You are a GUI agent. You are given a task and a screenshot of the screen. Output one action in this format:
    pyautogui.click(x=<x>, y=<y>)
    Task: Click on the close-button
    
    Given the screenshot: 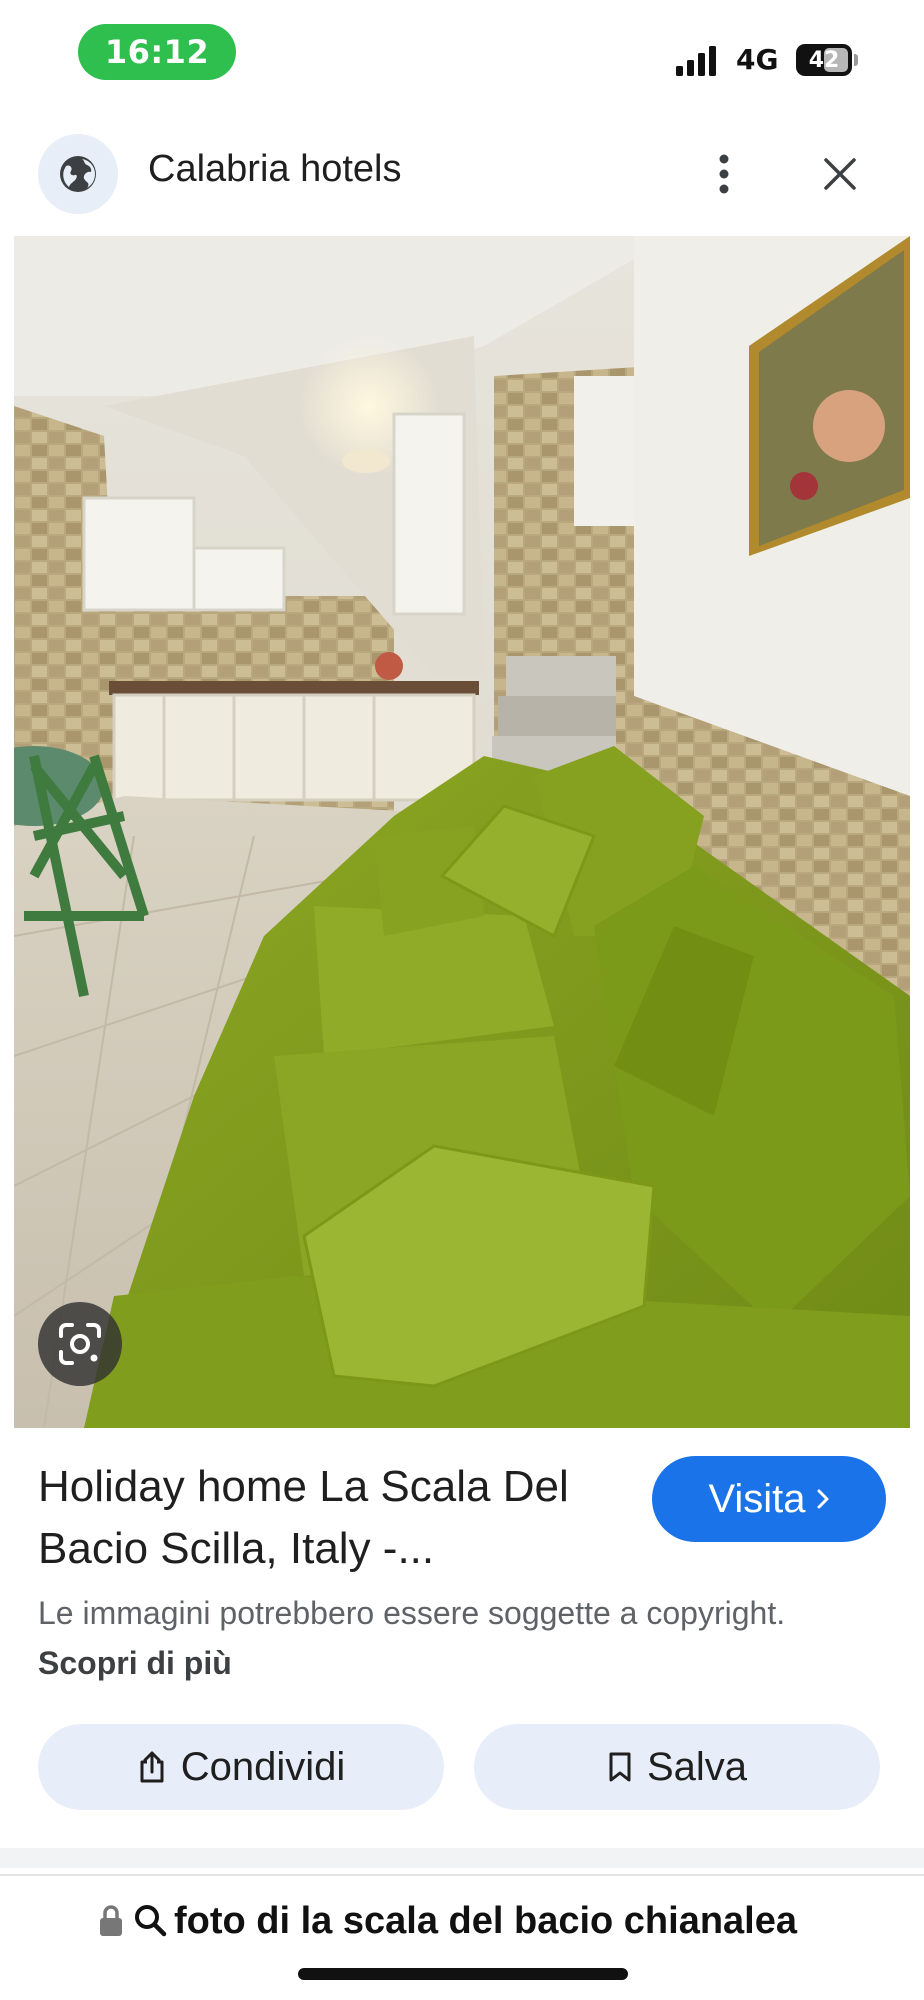 What is the action you would take?
    pyautogui.click(x=840, y=174)
    